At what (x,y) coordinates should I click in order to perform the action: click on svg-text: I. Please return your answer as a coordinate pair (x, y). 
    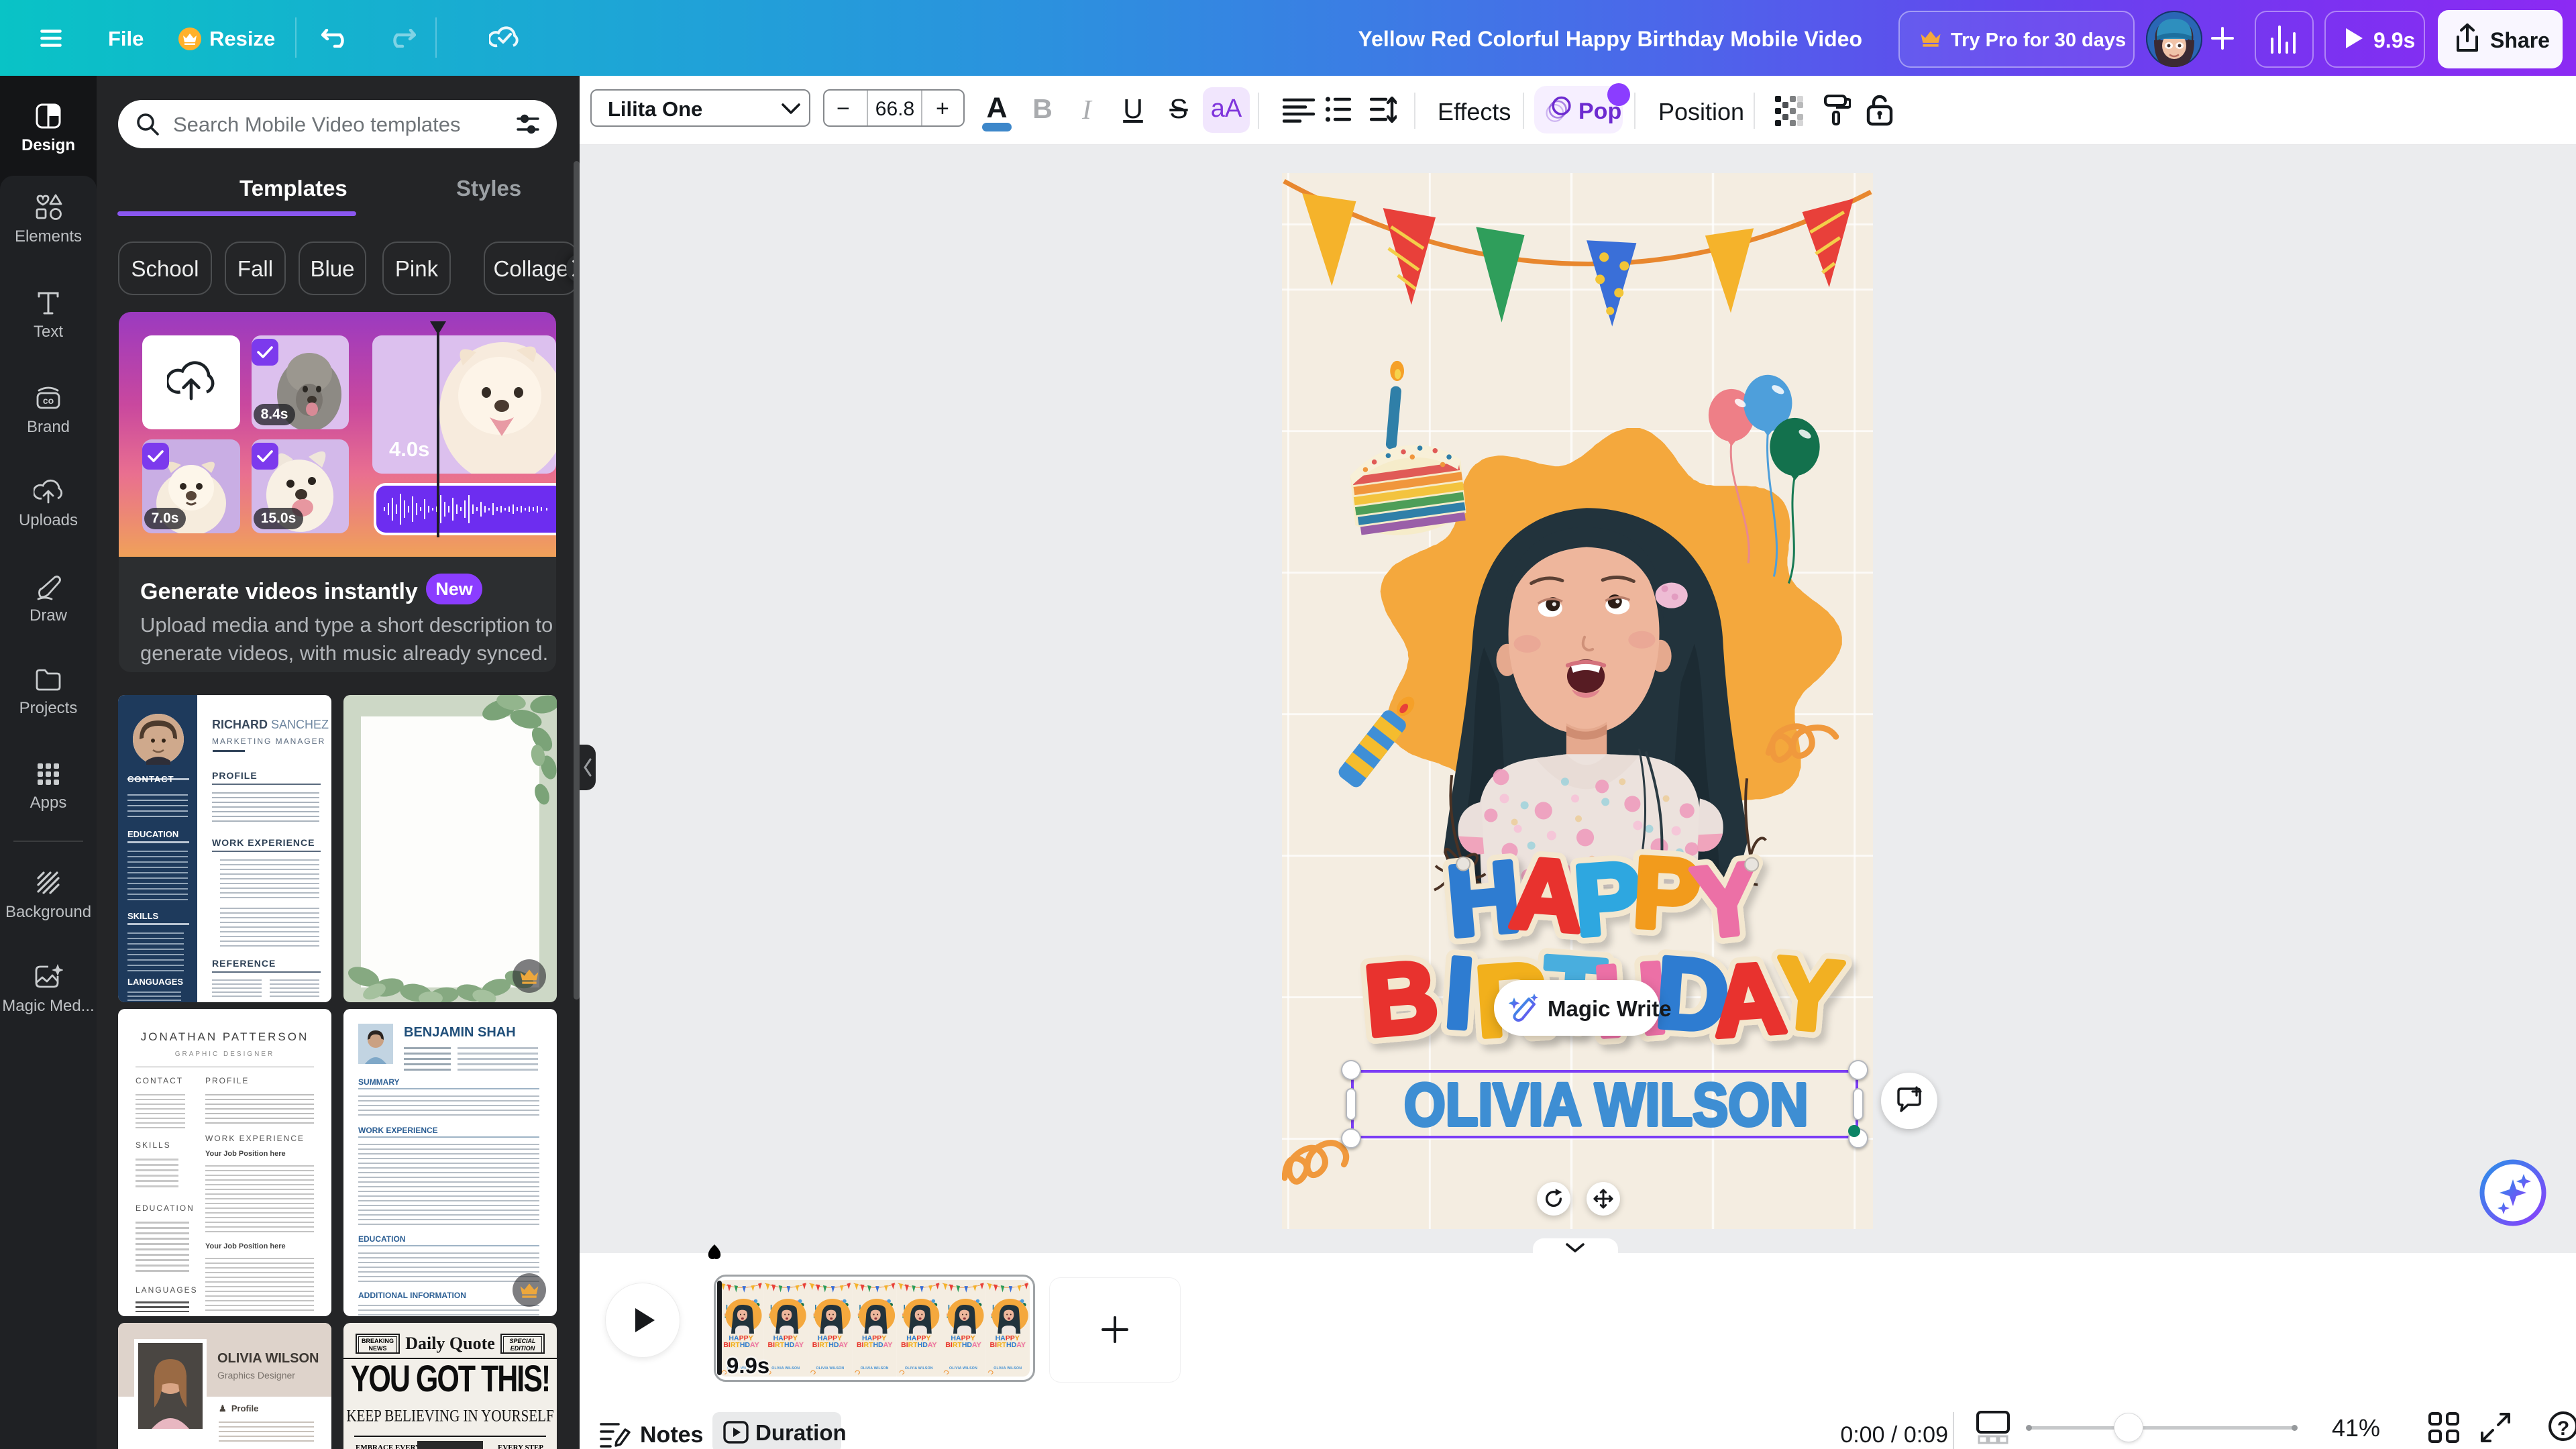
    Looking at the image, I should click on (1459, 993).